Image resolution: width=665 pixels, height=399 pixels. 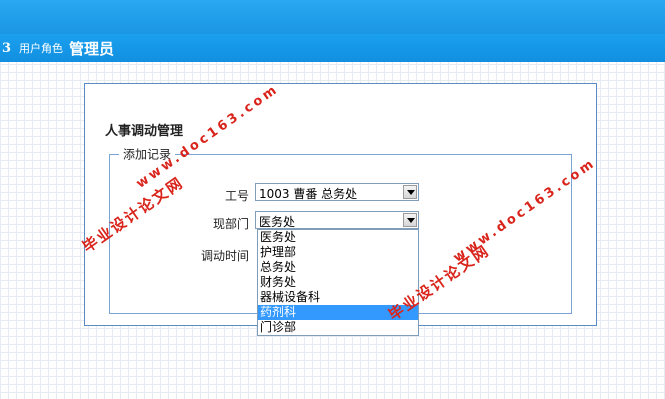 What do you see at coordinates (7, 48) in the screenshot?
I see `step-number: 3` at bounding box center [7, 48].